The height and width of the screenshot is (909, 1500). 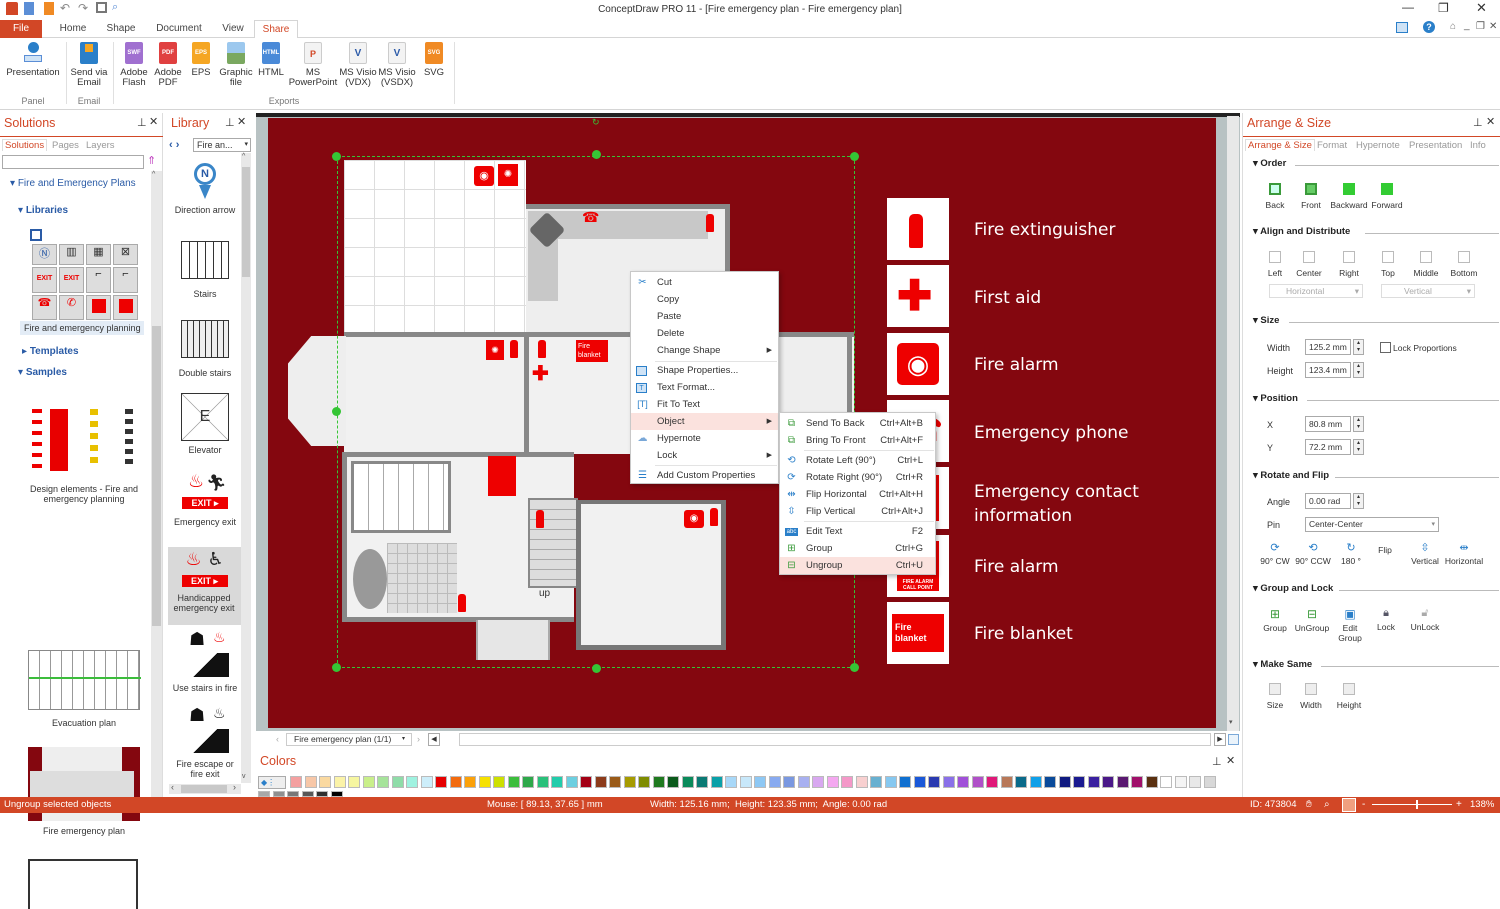 I want to click on section-size: ▾ Size, so click(x=1266, y=320).